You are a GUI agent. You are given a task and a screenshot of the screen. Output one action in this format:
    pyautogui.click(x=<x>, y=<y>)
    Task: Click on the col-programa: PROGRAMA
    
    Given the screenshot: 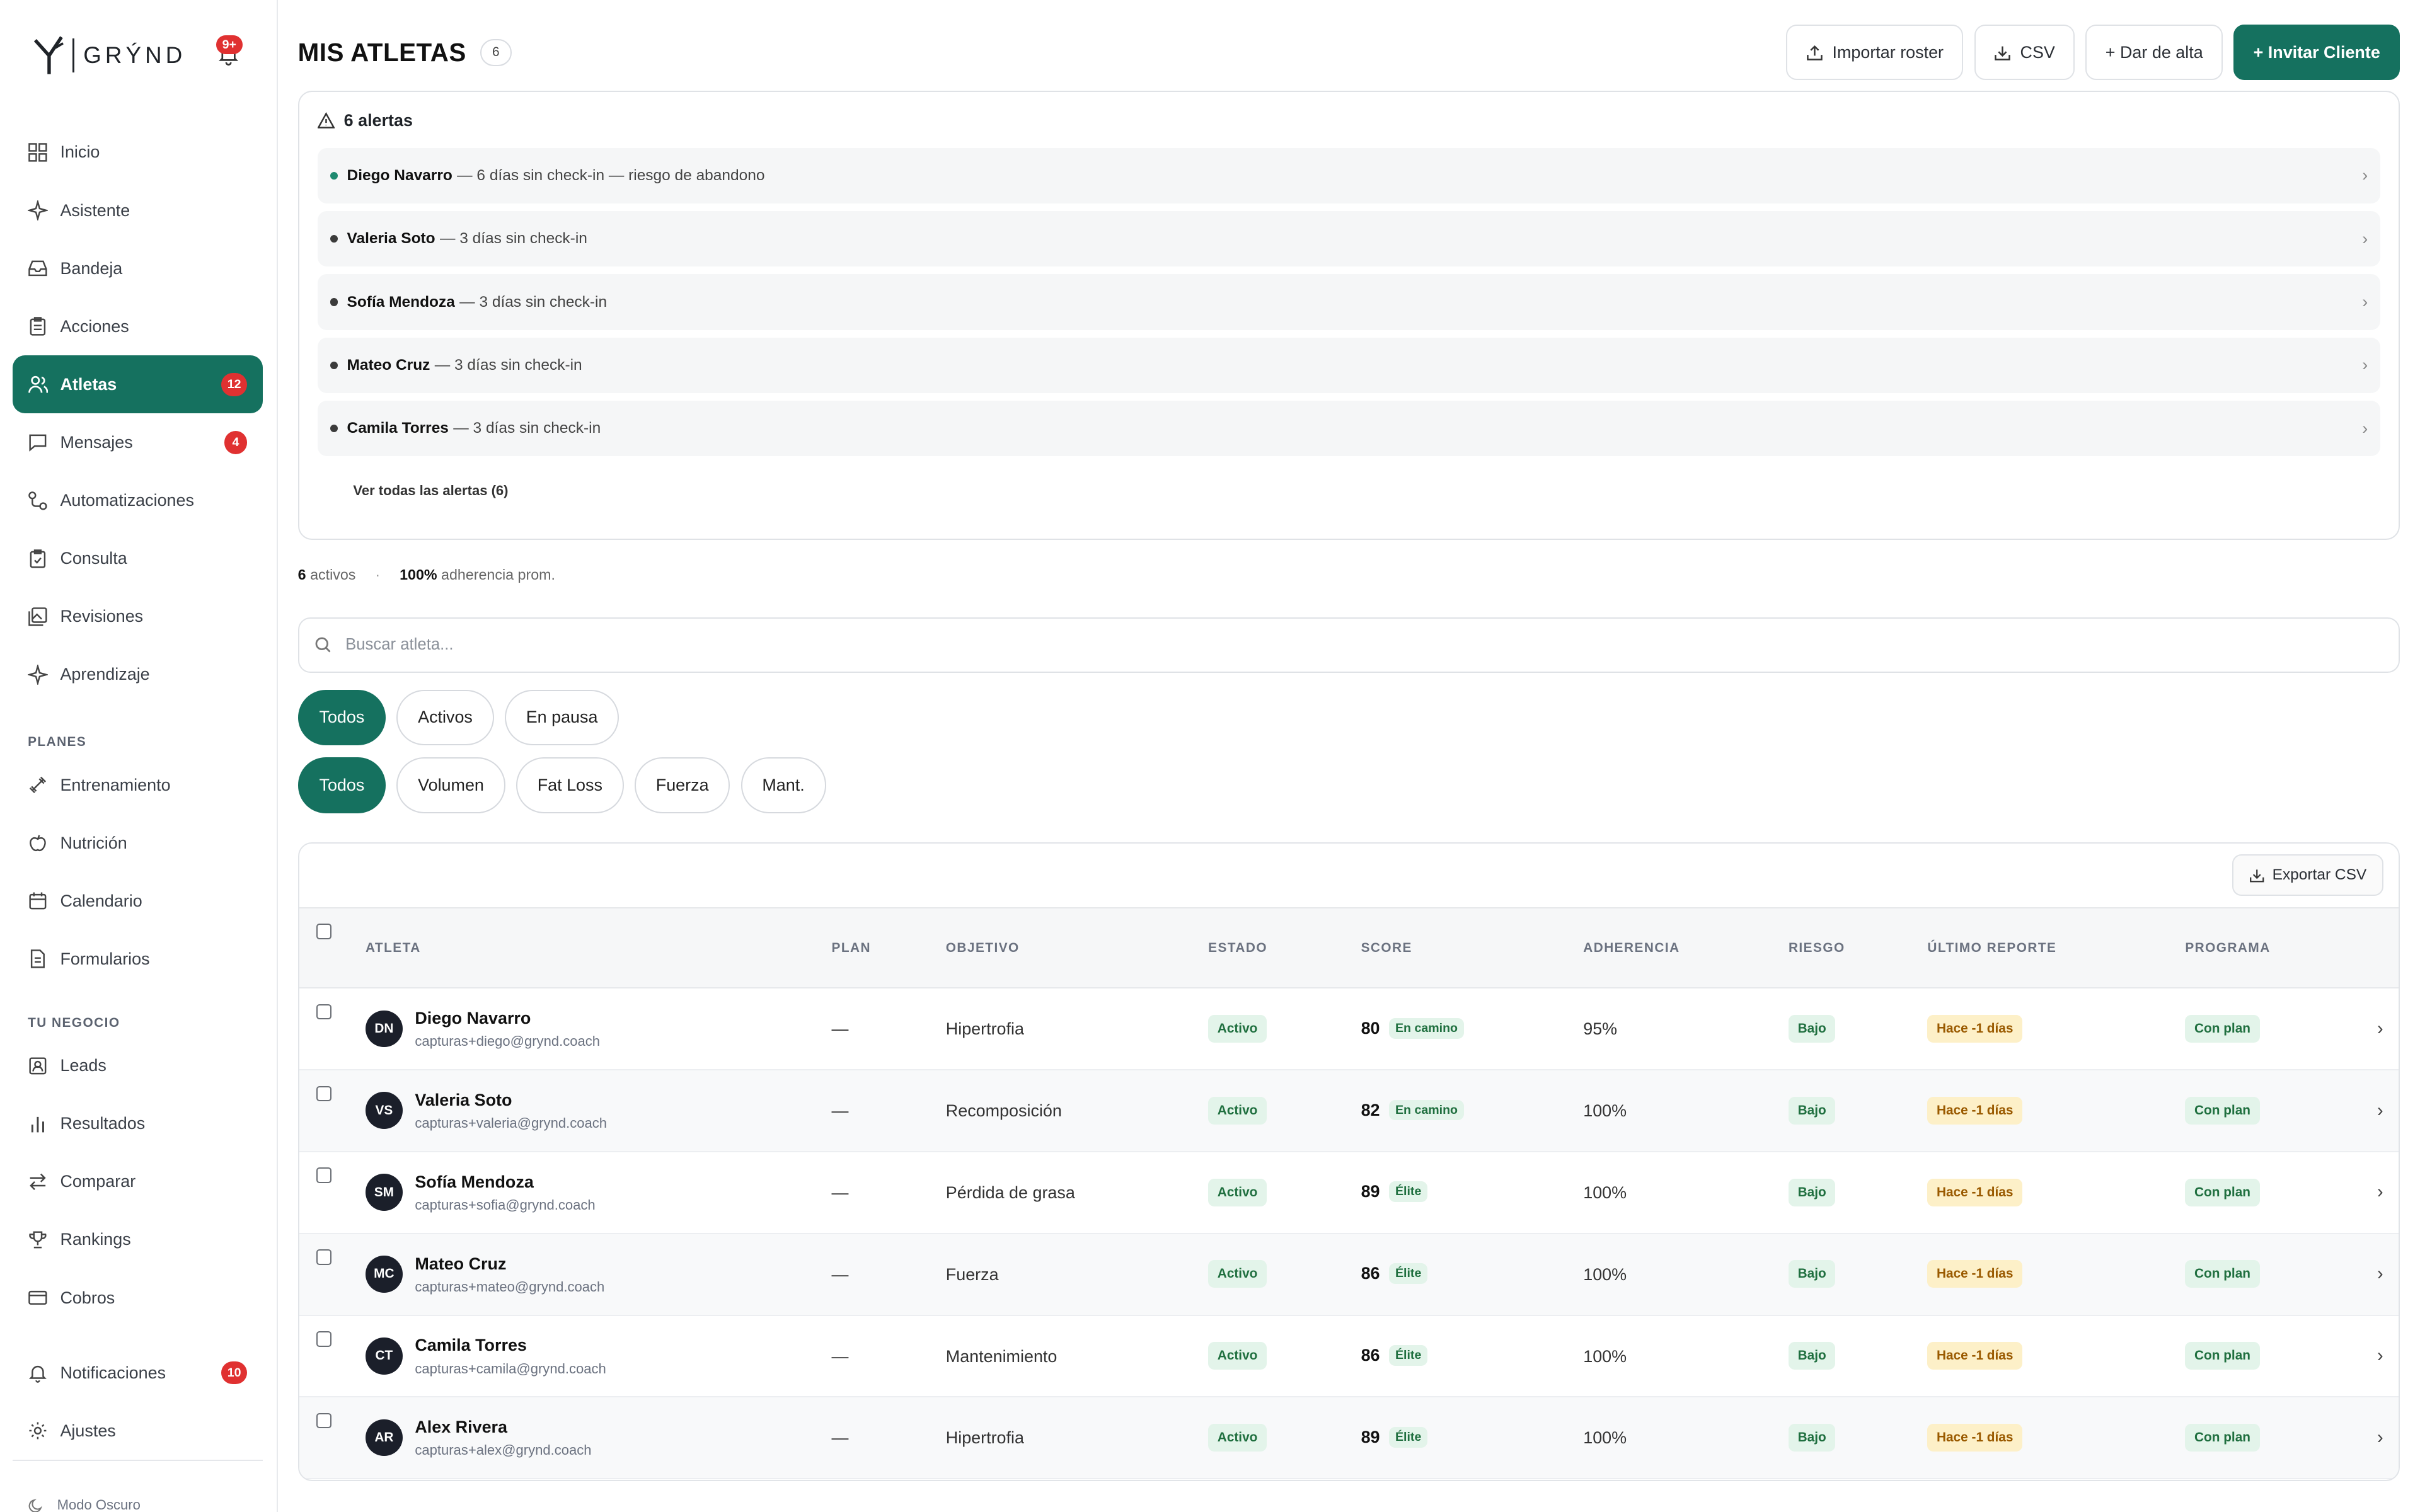 What is the action you would take?
    pyautogui.click(x=2227, y=948)
    